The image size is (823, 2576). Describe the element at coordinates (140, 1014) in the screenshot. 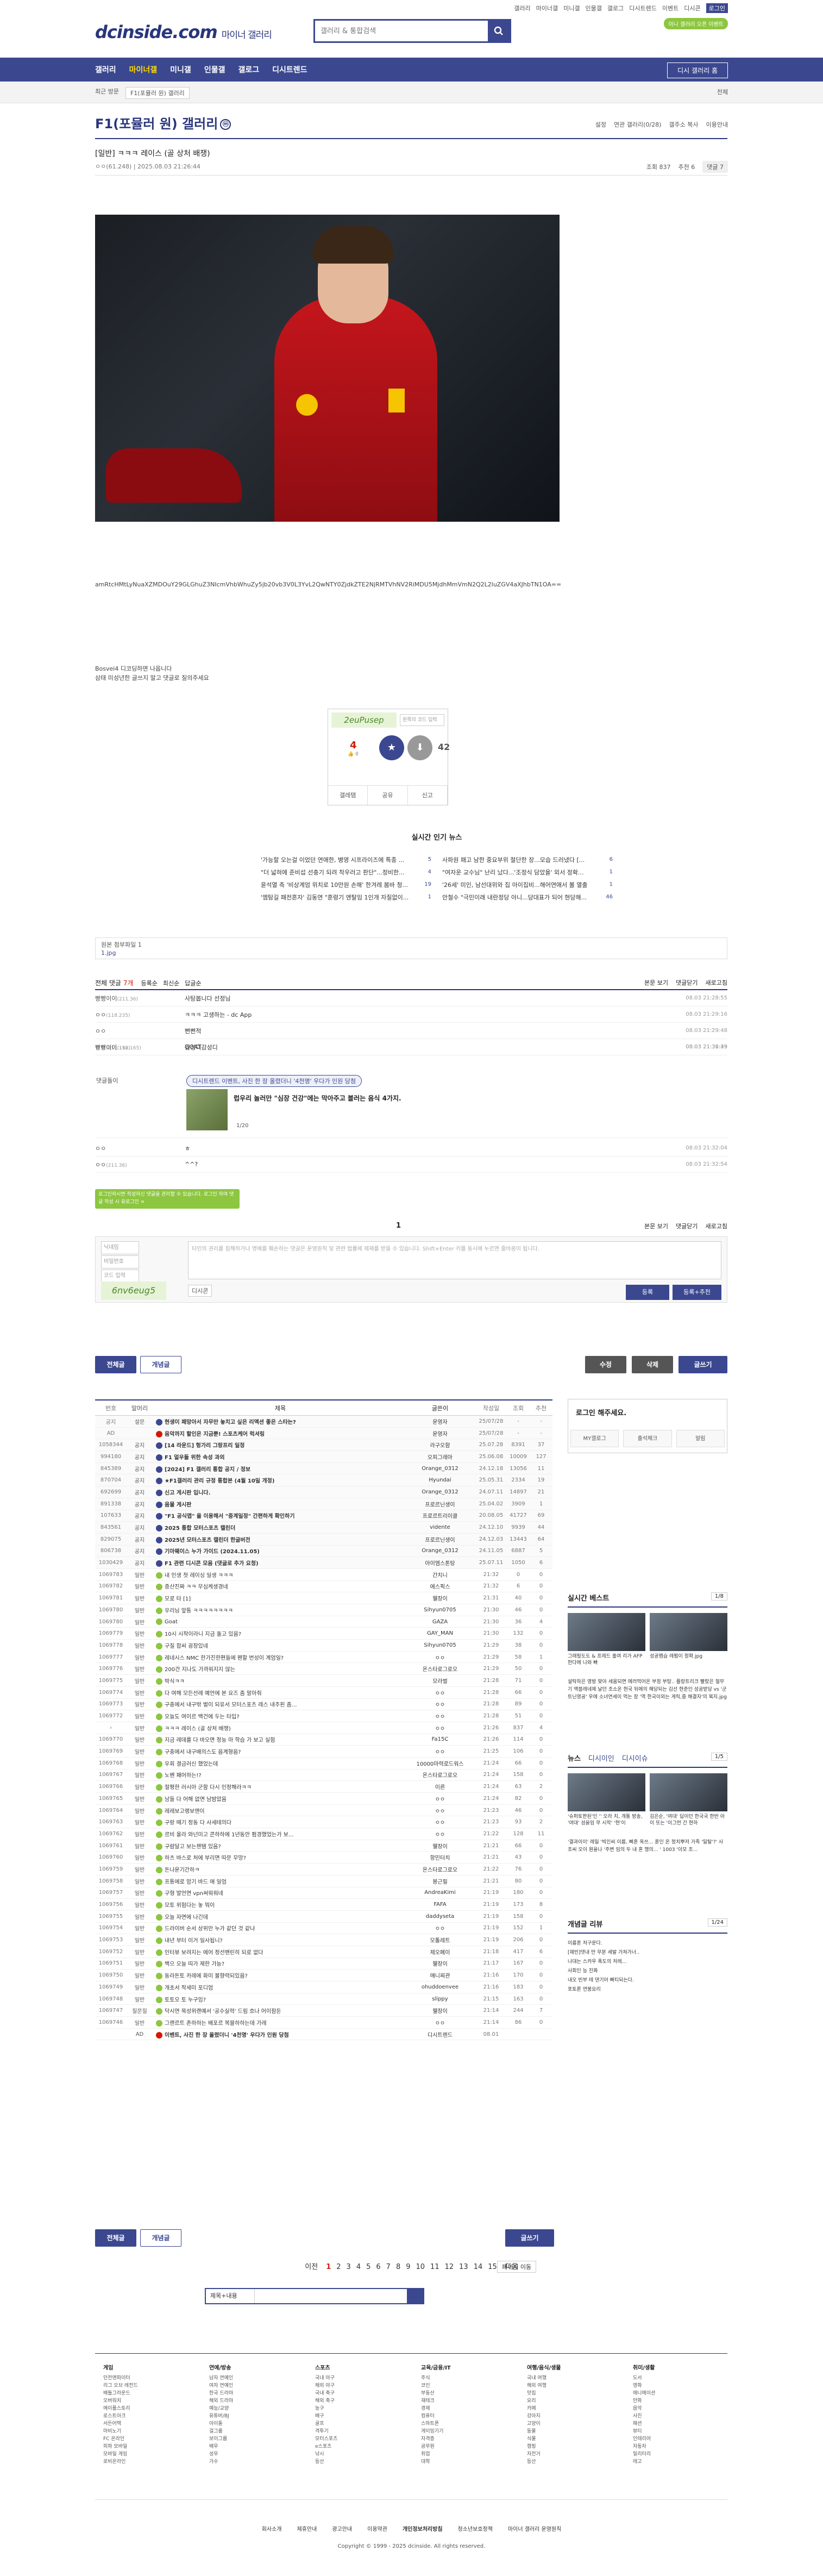

I see `comment-author: ㅇㅇ(118.235)` at that location.